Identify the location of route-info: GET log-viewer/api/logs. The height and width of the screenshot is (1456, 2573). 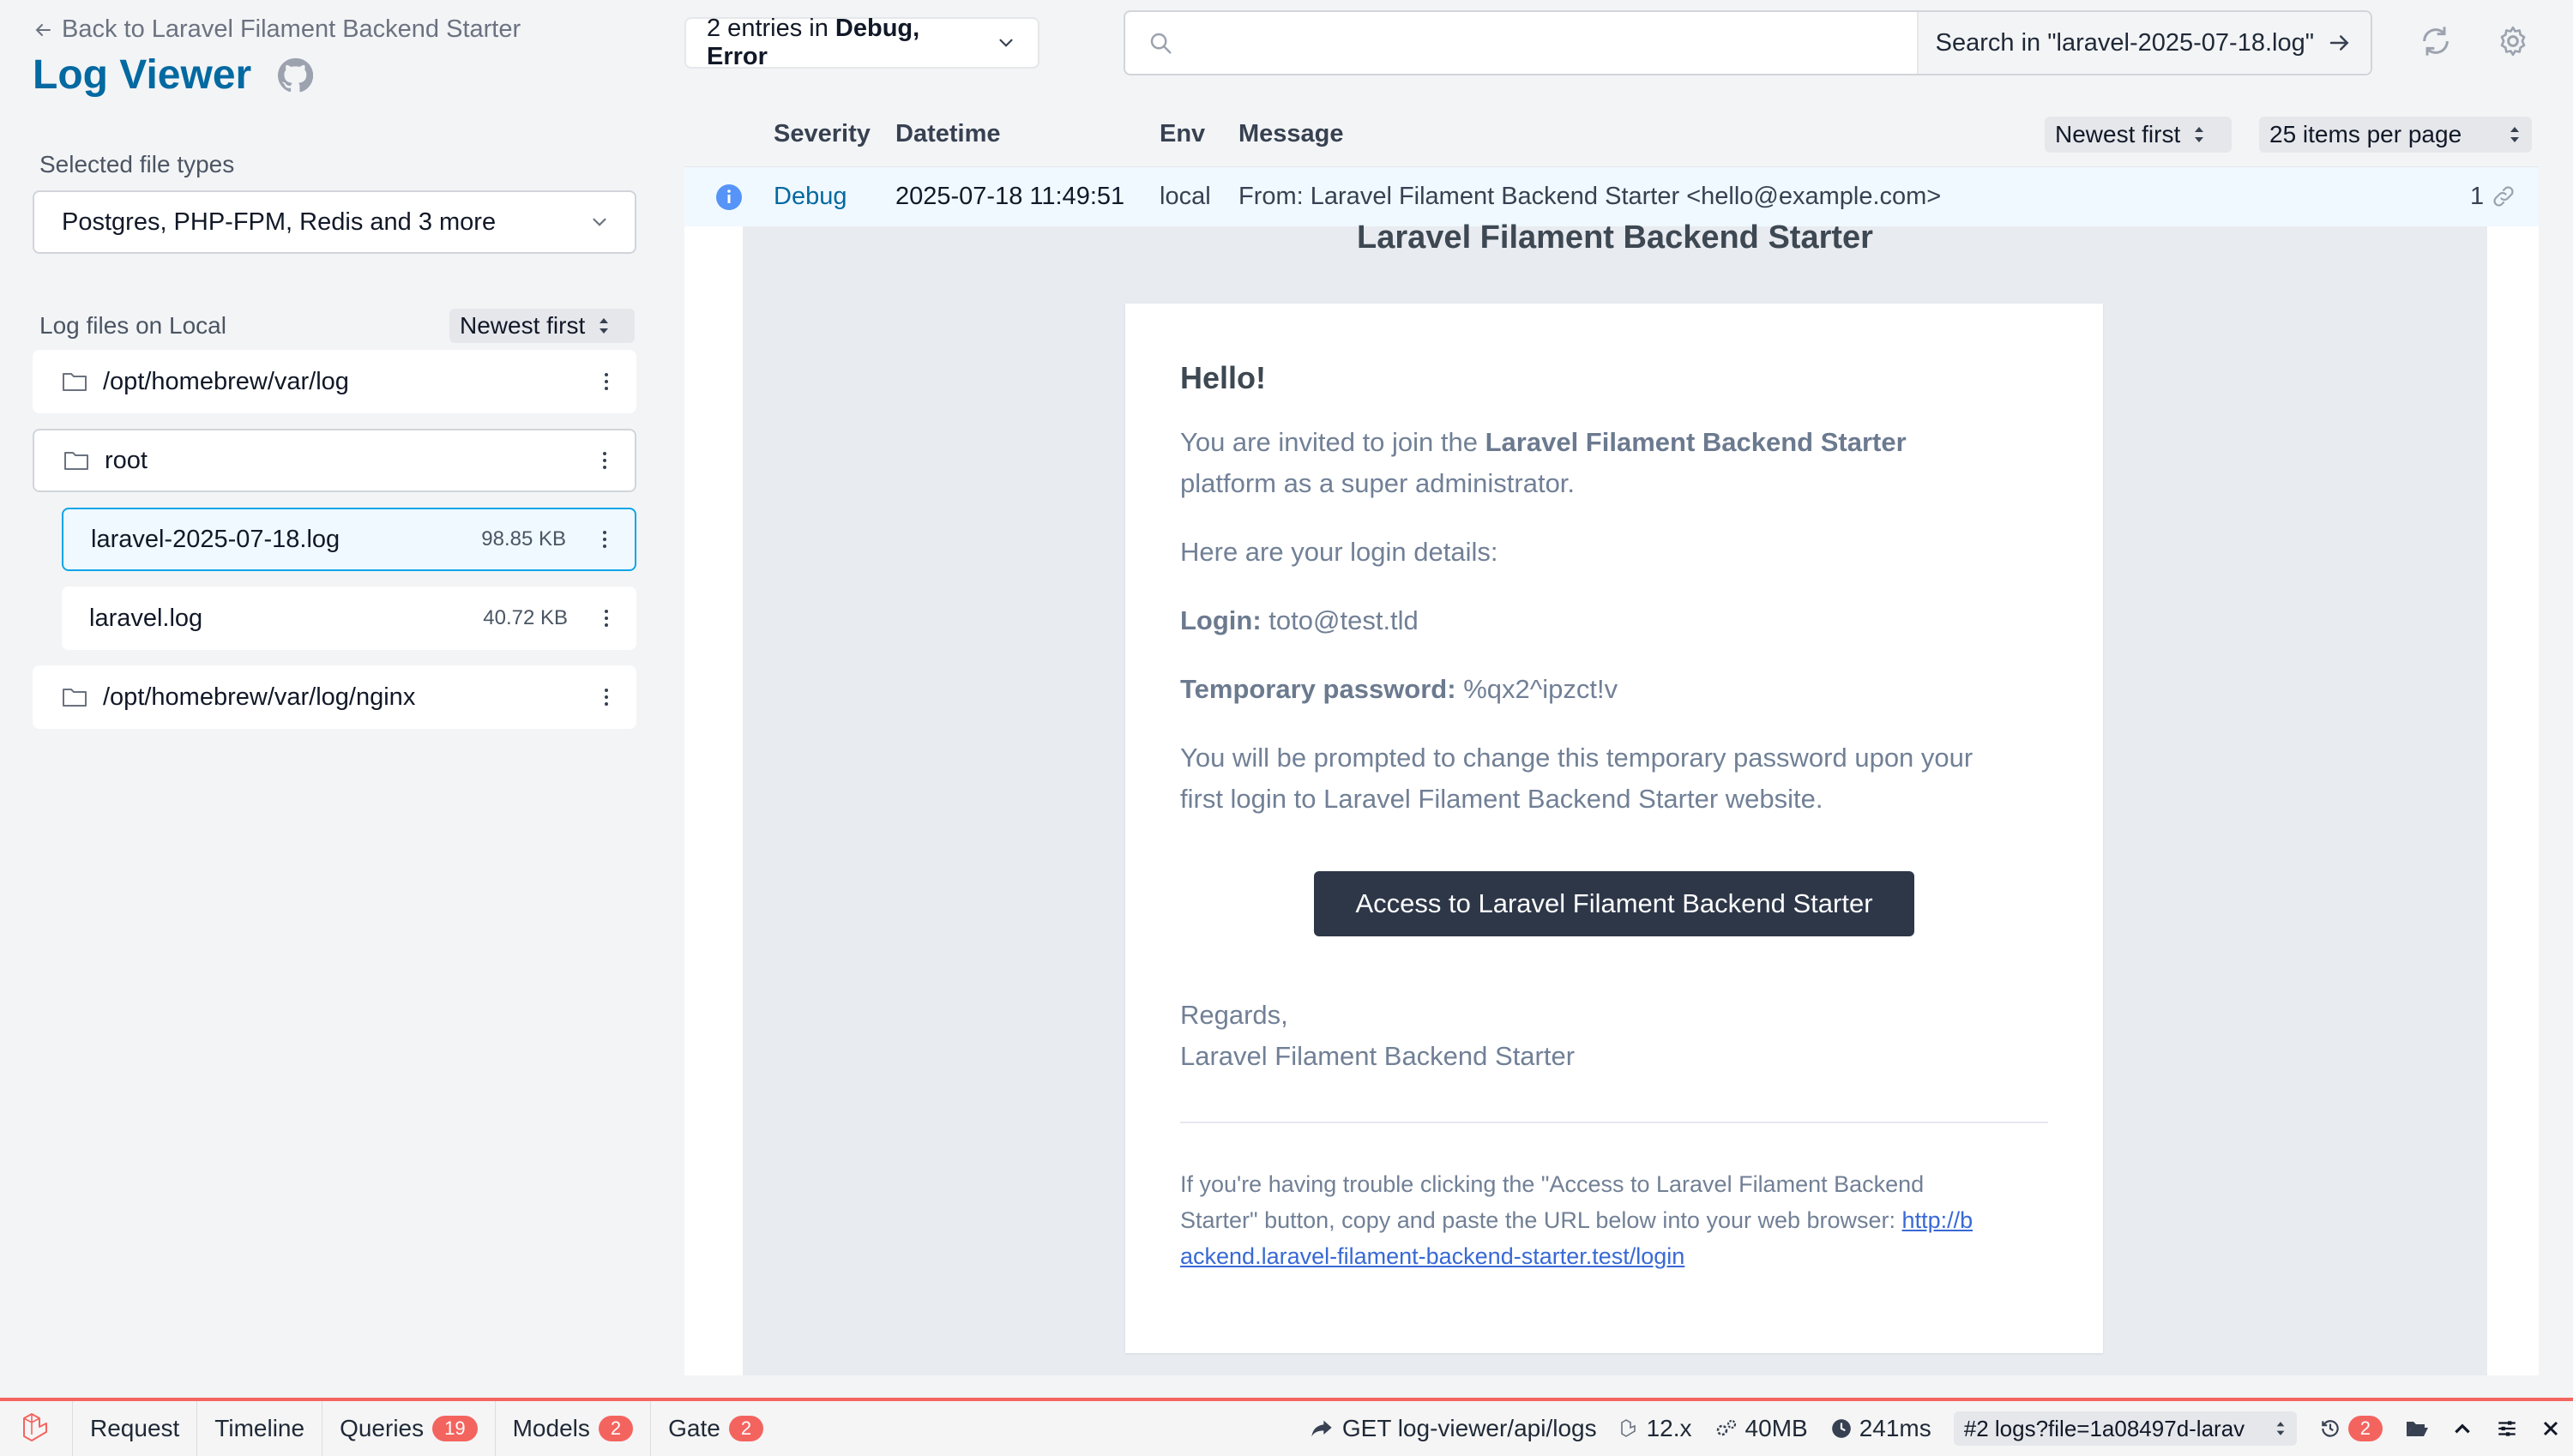
(1453, 1428).